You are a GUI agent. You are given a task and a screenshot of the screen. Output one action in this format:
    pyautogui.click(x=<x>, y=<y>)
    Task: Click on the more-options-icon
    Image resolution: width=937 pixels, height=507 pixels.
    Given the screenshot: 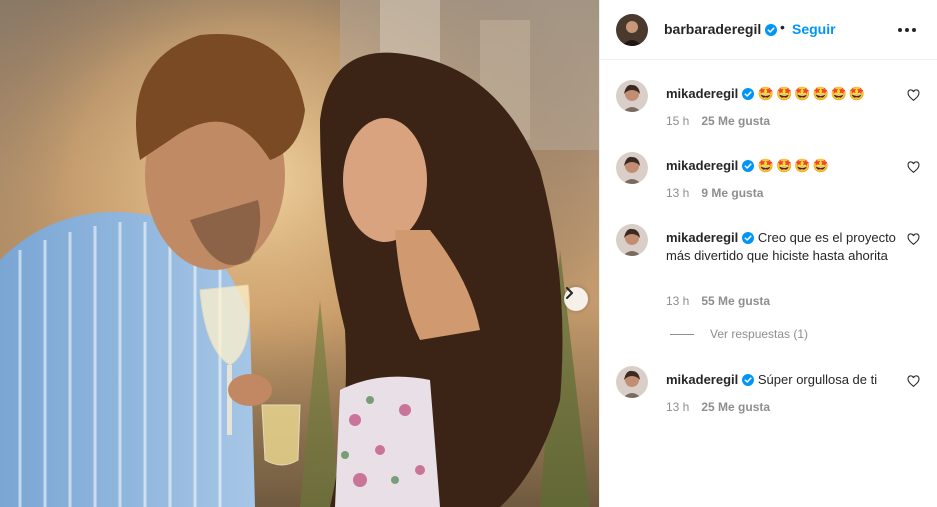 What is the action you would take?
    pyautogui.click(x=907, y=30)
    